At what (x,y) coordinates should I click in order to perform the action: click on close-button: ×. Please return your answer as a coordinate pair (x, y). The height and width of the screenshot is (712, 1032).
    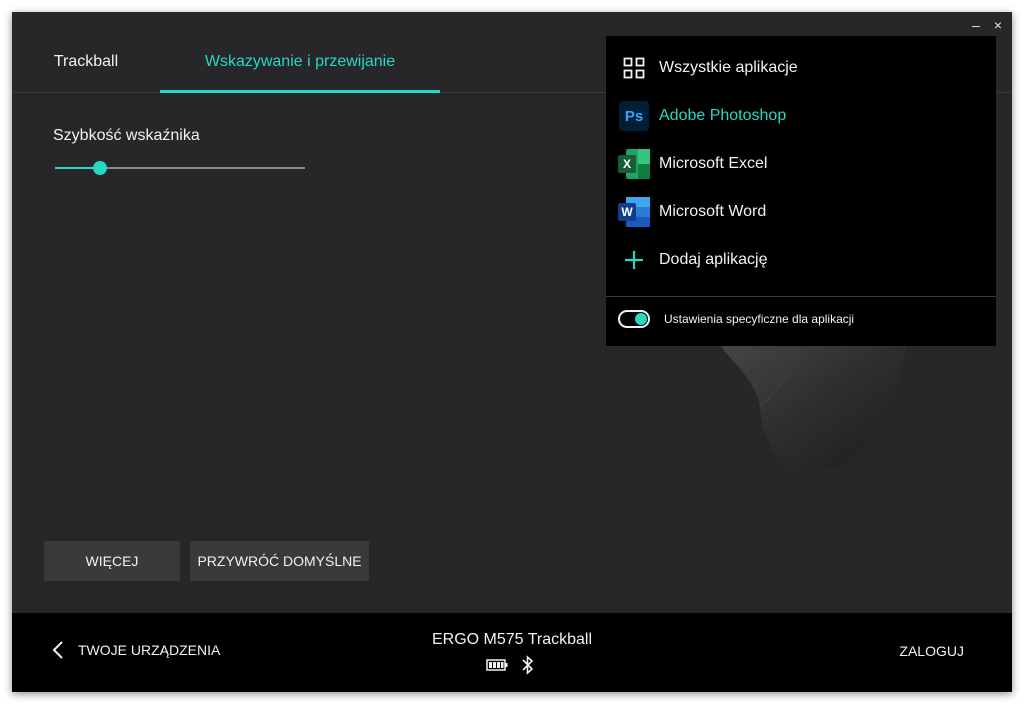
    Looking at the image, I should click on (998, 25).